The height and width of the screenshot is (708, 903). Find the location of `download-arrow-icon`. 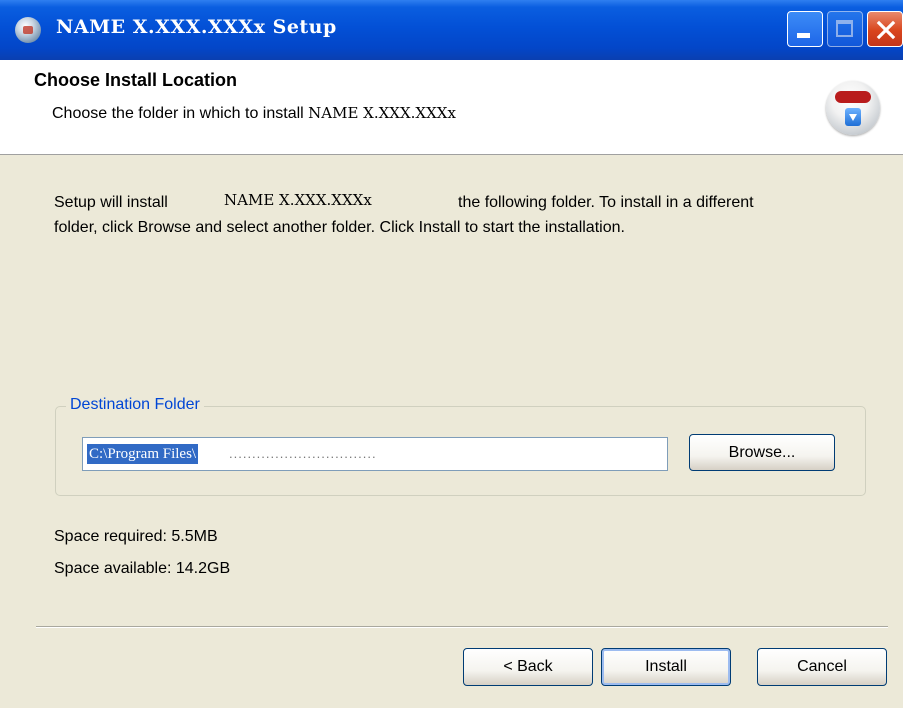

download-arrow-icon is located at coordinates (853, 117).